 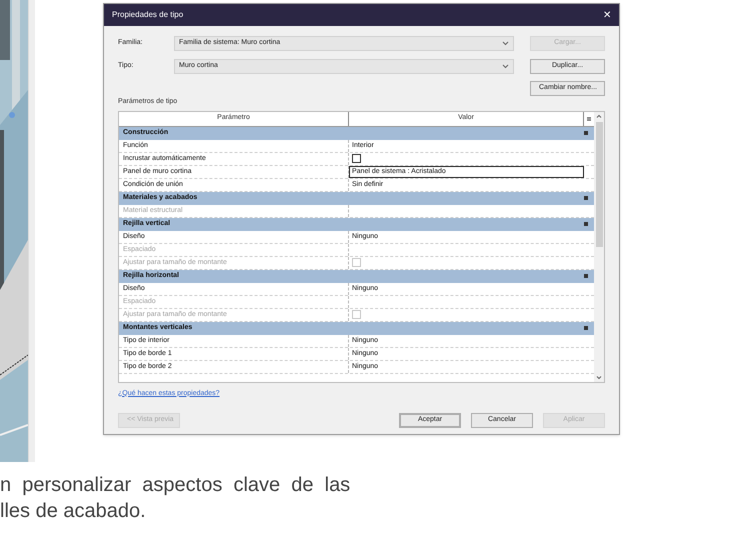 What do you see at coordinates (589, 119) in the screenshot?
I see `sort-icon` at bounding box center [589, 119].